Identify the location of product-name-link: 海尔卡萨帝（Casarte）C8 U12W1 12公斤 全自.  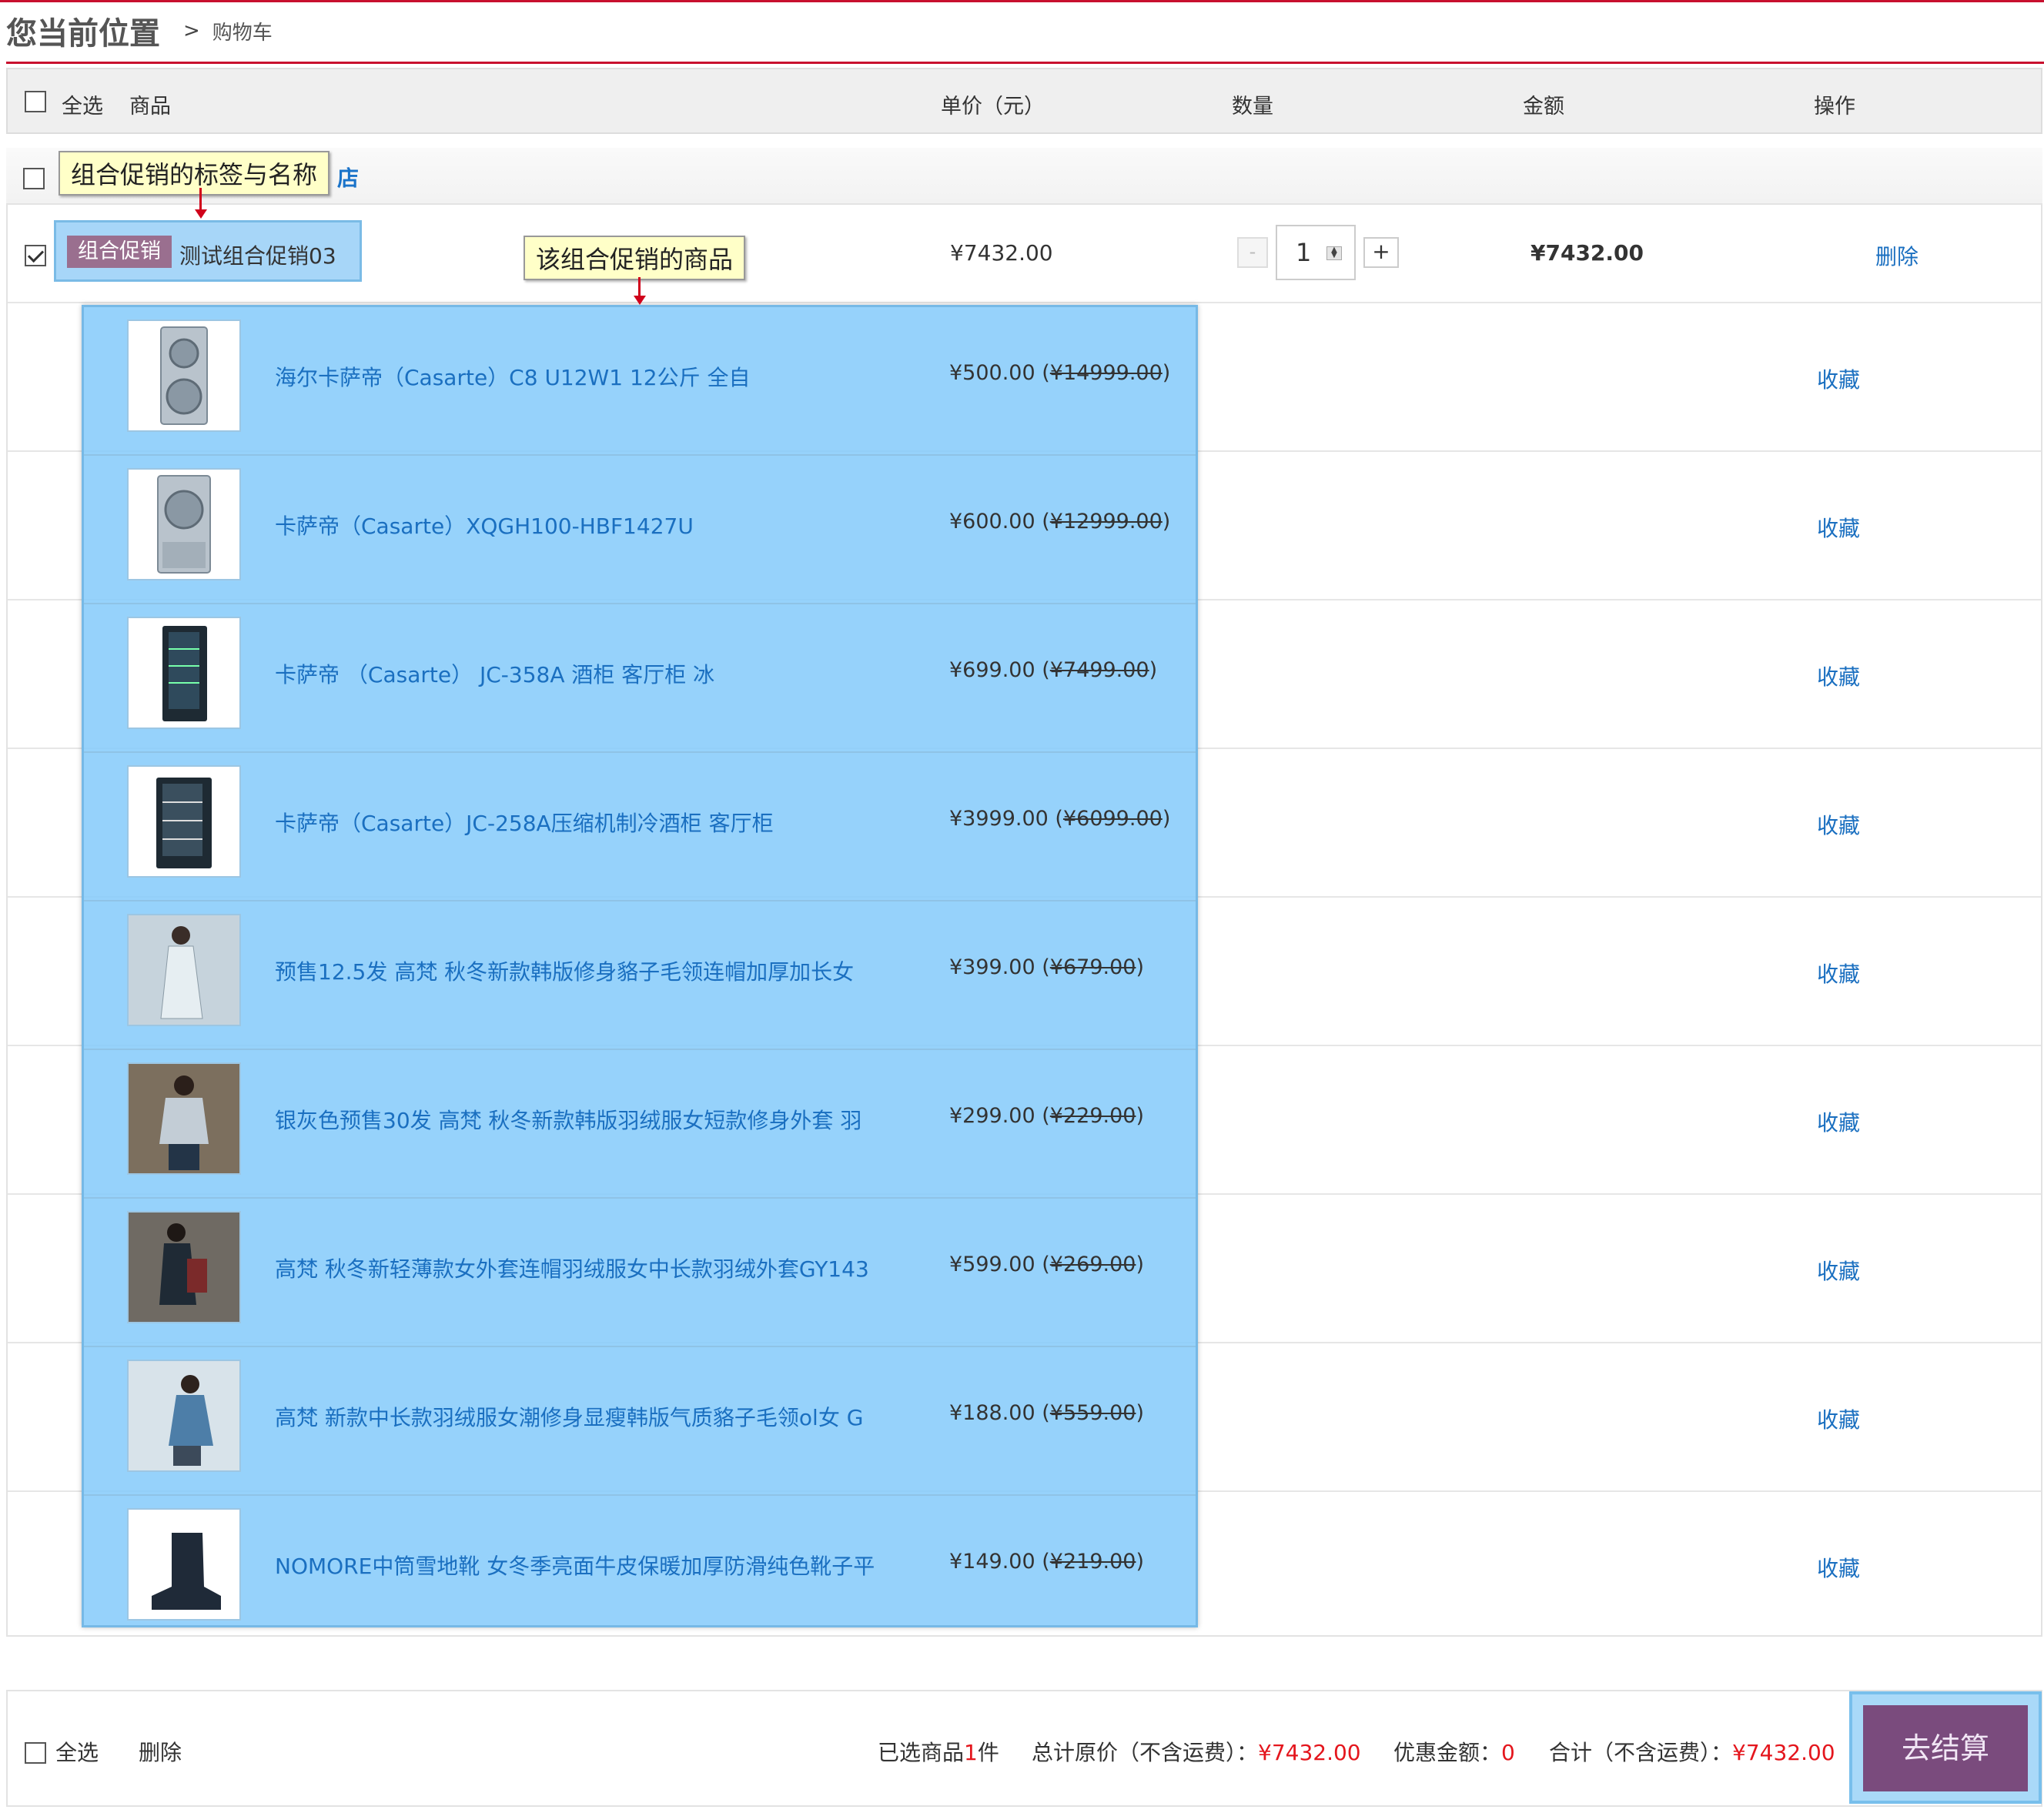
(513, 376).